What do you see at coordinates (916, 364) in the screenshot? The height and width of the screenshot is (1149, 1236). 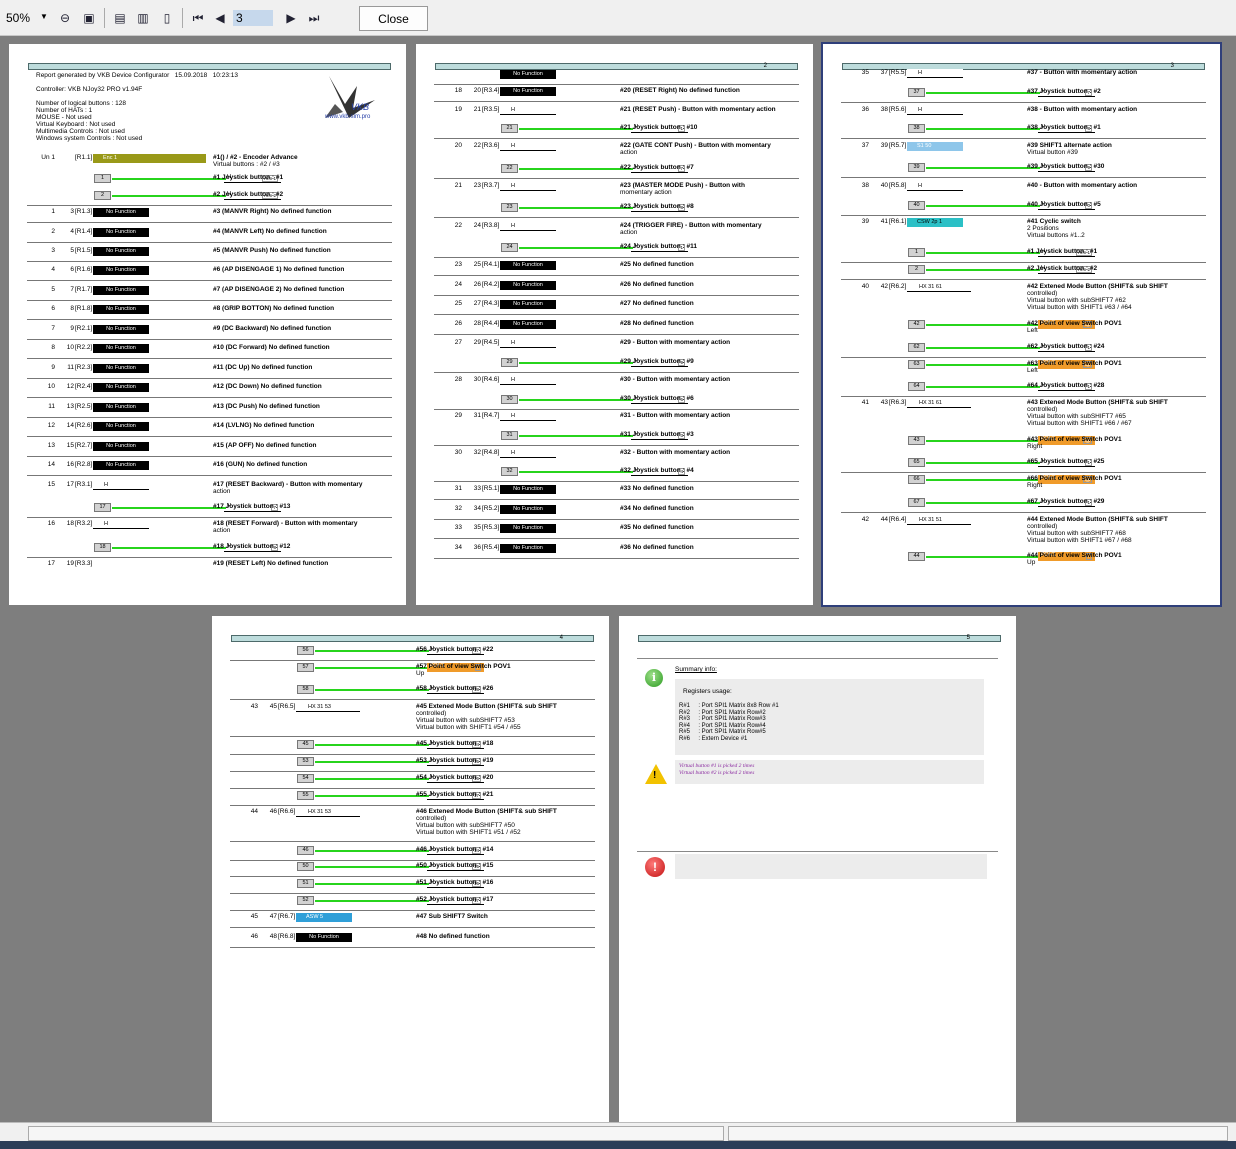 I see `virtual-button-chip: 63` at bounding box center [916, 364].